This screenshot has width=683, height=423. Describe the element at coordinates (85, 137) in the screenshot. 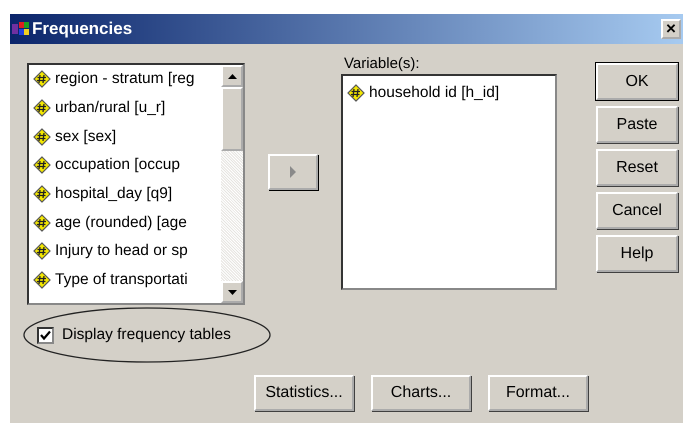

I see `variable-name: sex [sex]` at that location.